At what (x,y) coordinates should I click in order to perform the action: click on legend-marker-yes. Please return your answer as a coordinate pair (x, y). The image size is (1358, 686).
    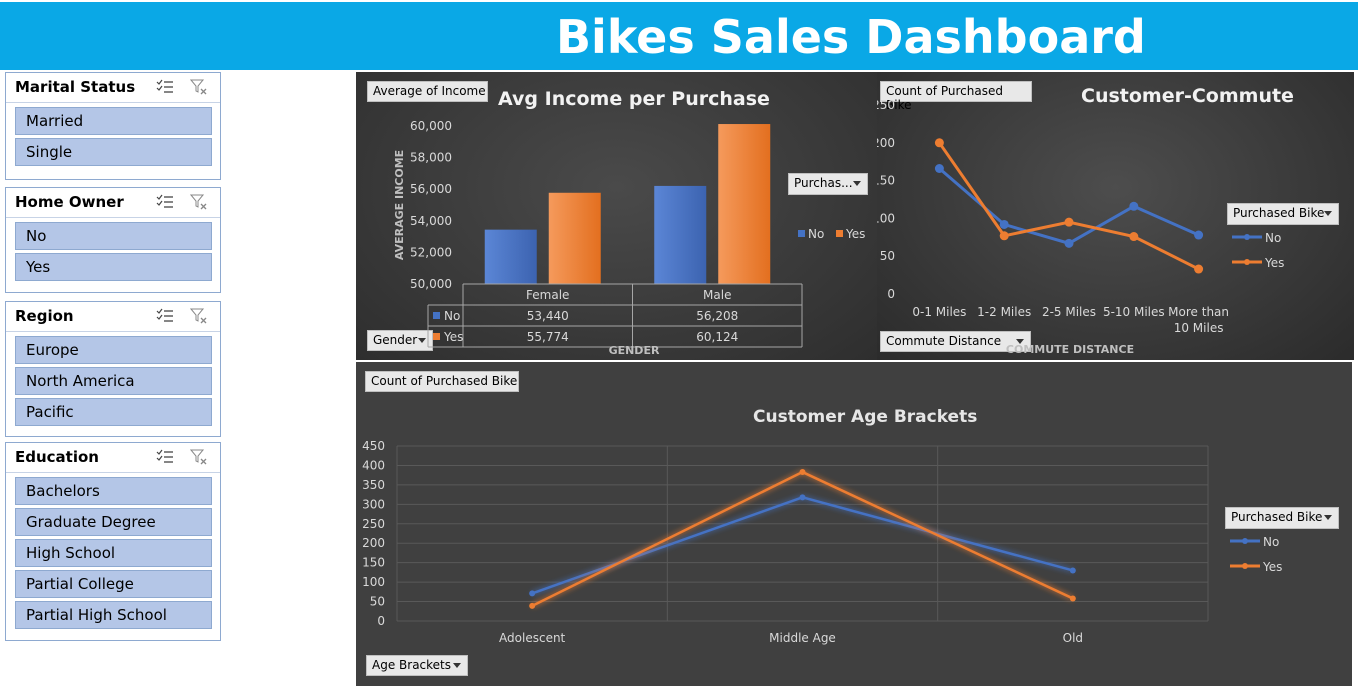
    Looking at the image, I should click on (1245, 566).